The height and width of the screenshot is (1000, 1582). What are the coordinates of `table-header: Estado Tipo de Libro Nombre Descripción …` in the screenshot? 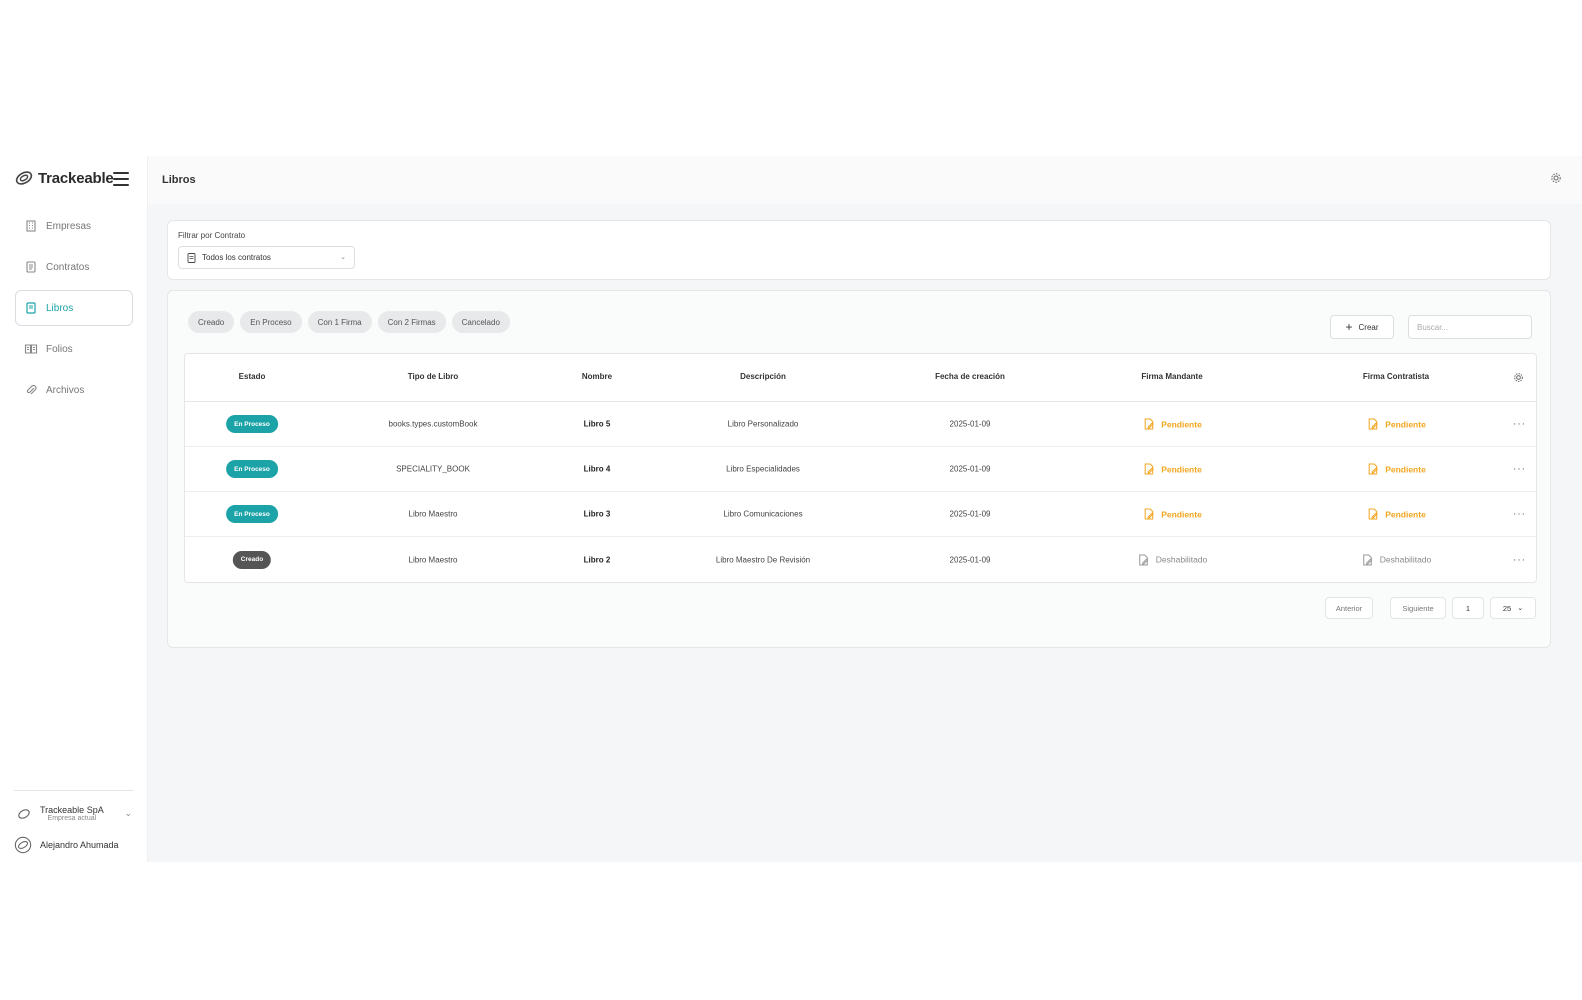 It's located at (860, 378).